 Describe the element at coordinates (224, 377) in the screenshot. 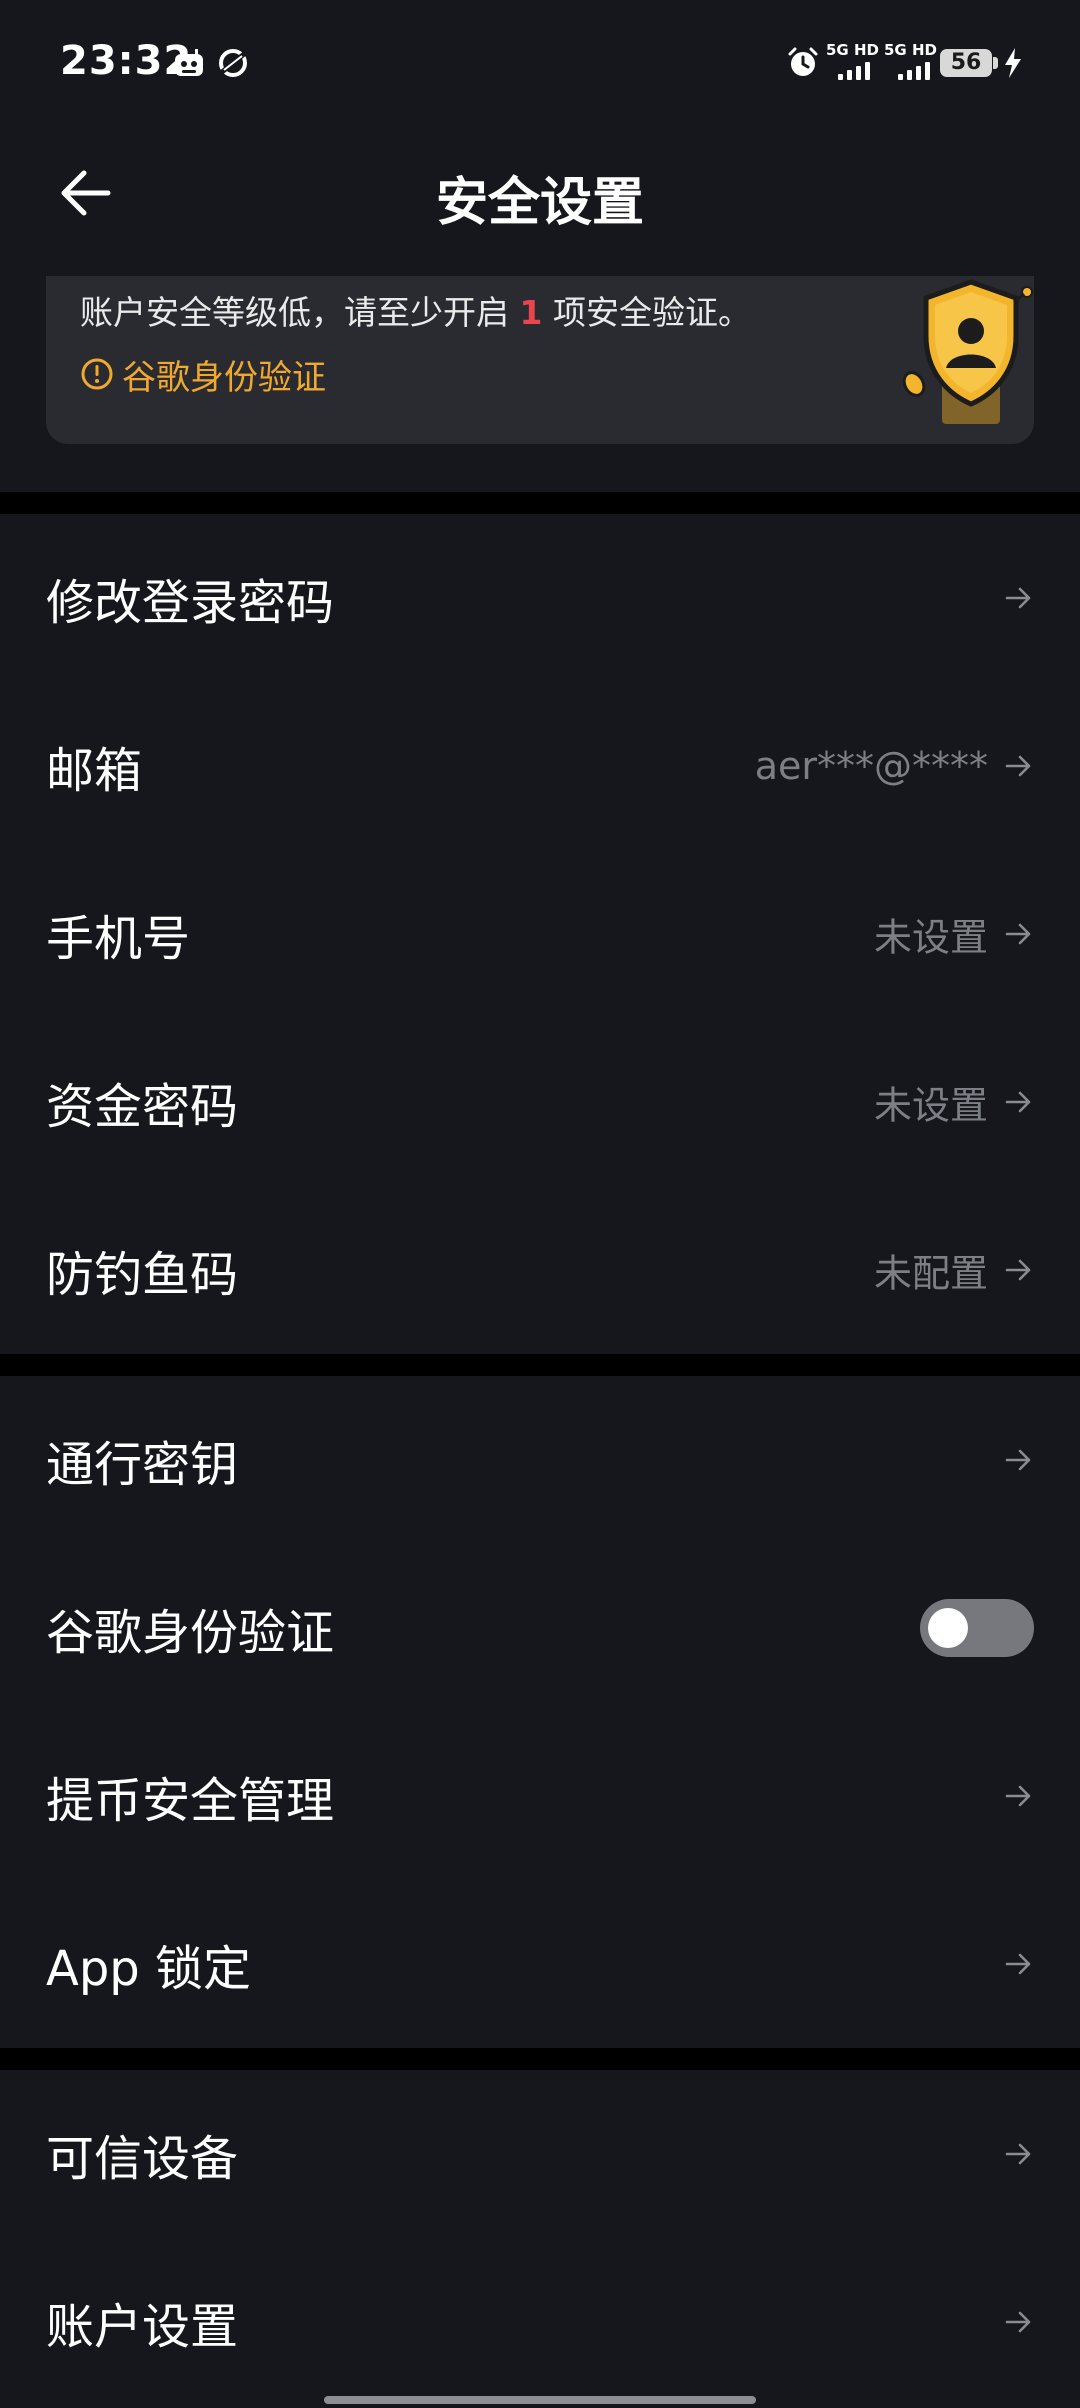

I see `pending-item-label: 谷歌身份验证` at that location.